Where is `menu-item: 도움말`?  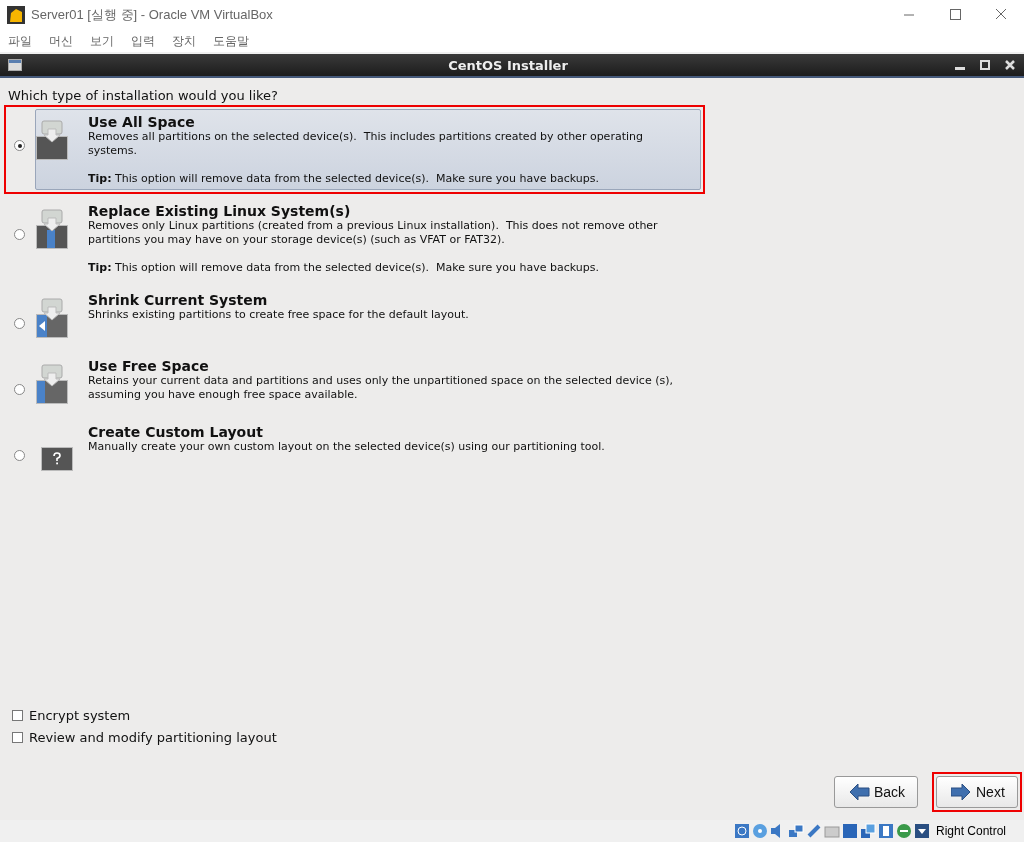
menu-item: 도움말 is located at coordinates (231, 41).